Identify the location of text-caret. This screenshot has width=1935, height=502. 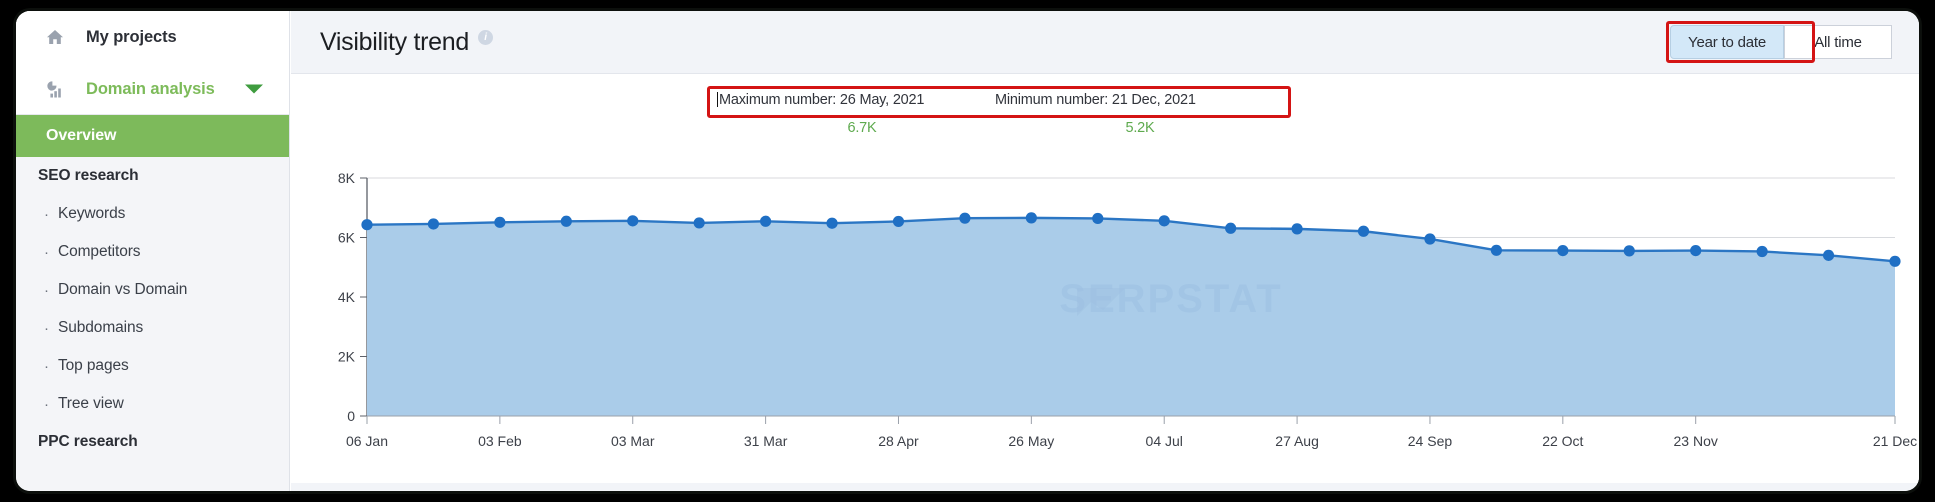
(717, 99).